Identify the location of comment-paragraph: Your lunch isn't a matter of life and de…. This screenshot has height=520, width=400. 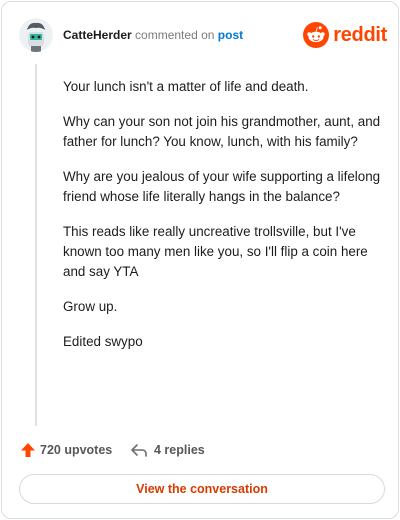
(186, 86).